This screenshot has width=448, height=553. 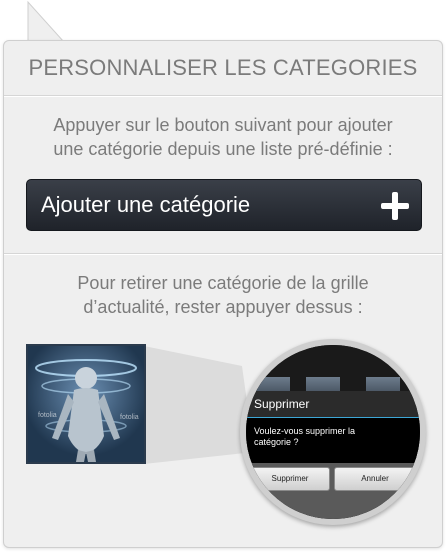 What do you see at coordinates (223, 67) in the screenshot?
I see `panel-title: PERSONNALISER LES CATEGORIES` at bounding box center [223, 67].